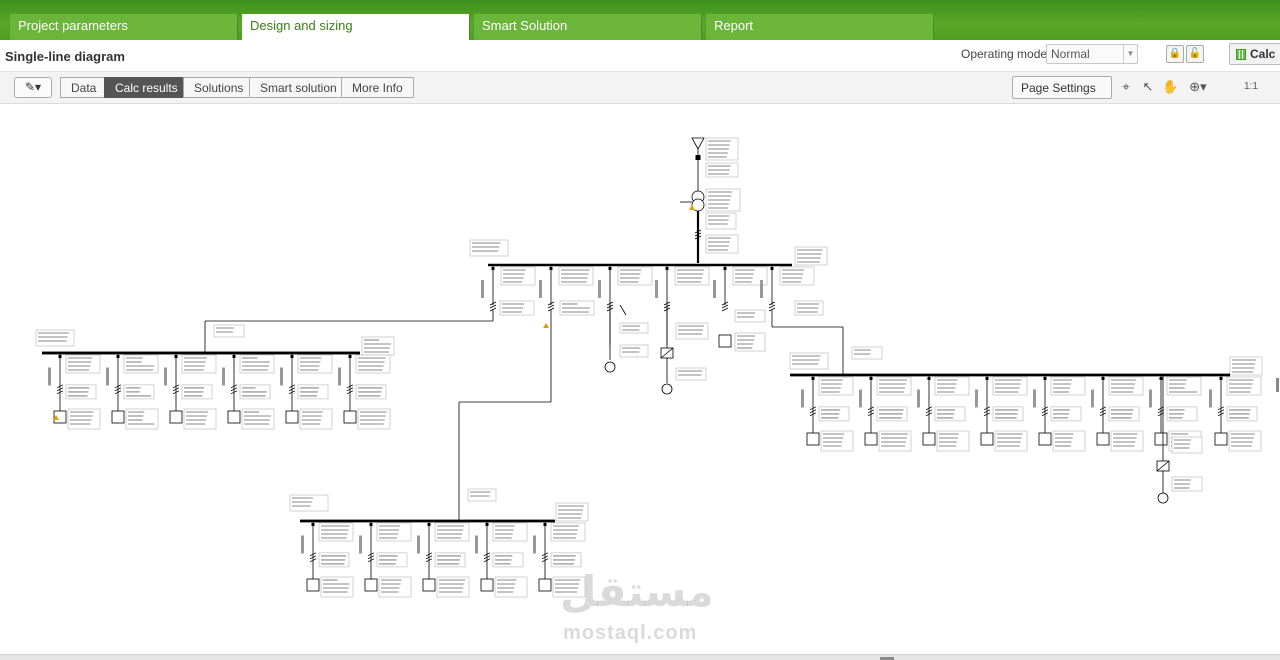 The image size is (1280, 660). What do you see at coordinates (698, 143) in the screenshot?
I see `utility-source` at bounding box center [698, 143].